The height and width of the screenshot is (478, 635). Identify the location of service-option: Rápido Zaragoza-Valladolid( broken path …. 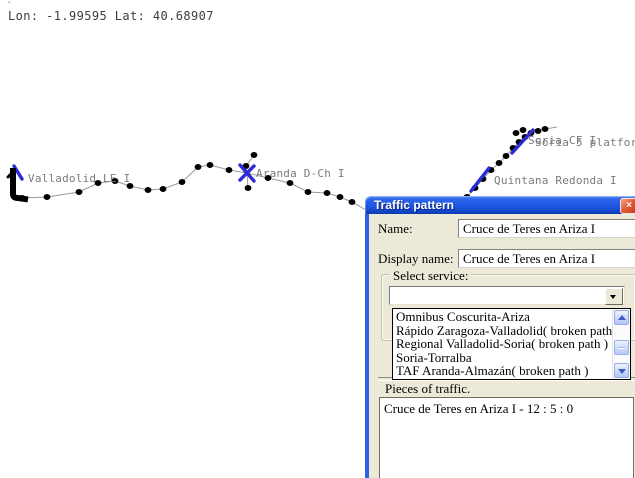
(503, 330).